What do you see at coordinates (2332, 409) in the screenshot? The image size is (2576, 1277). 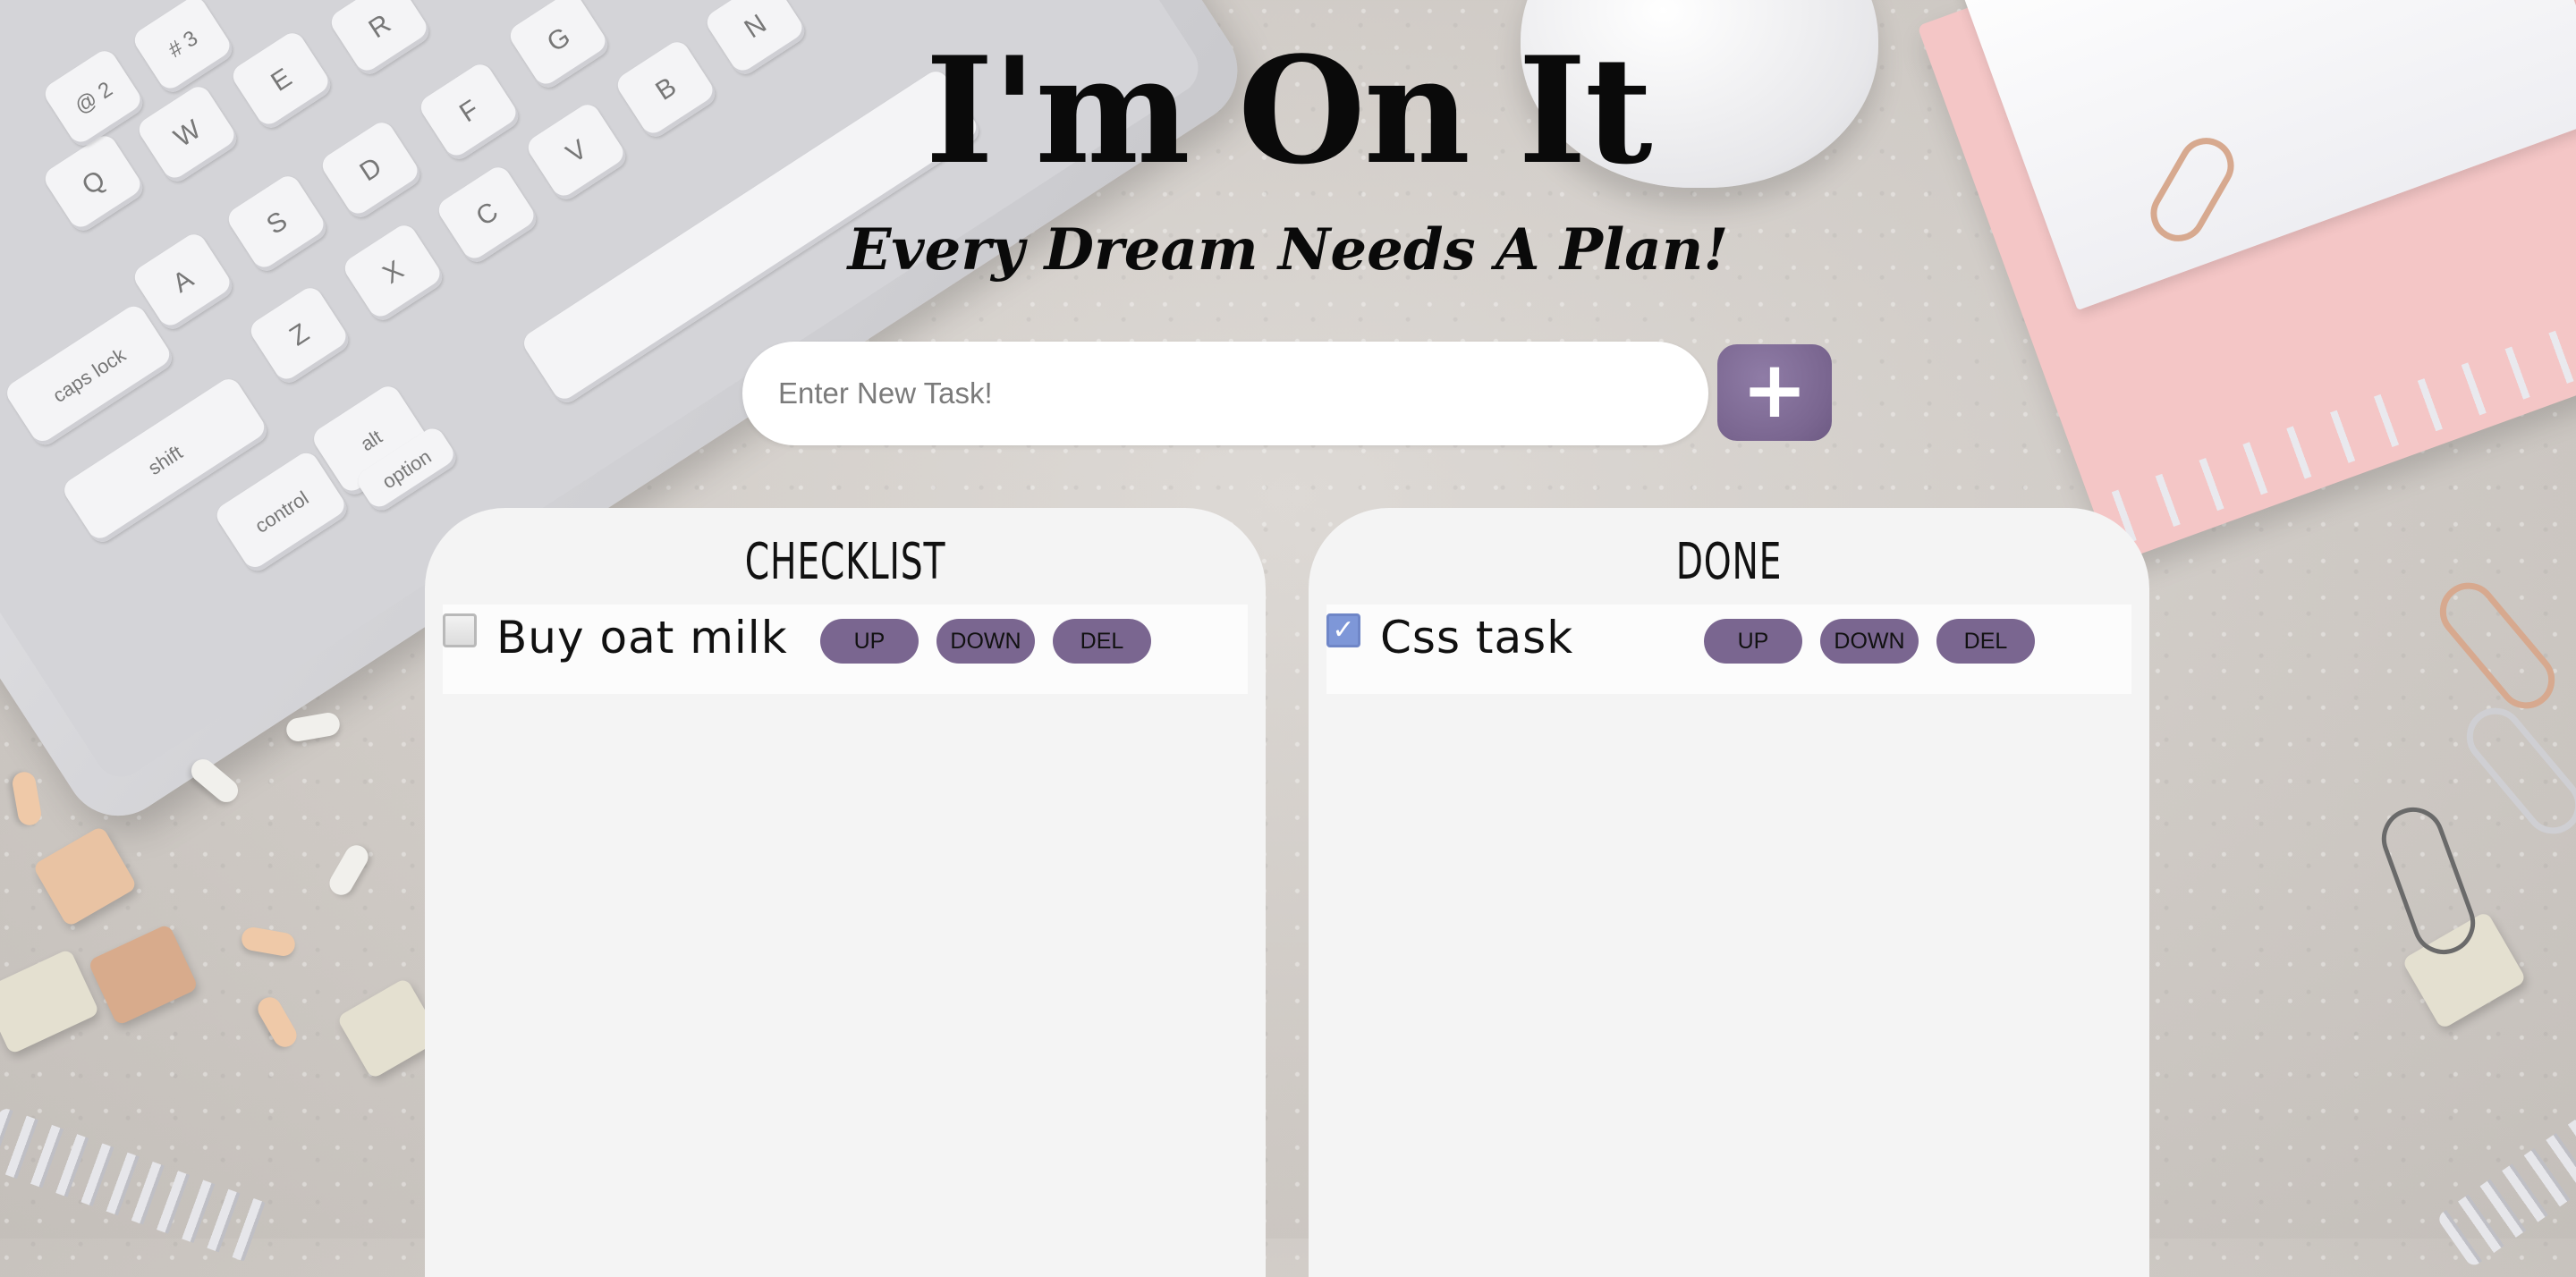 I see `notebook-spiral` at bounding box center [2332, 409].